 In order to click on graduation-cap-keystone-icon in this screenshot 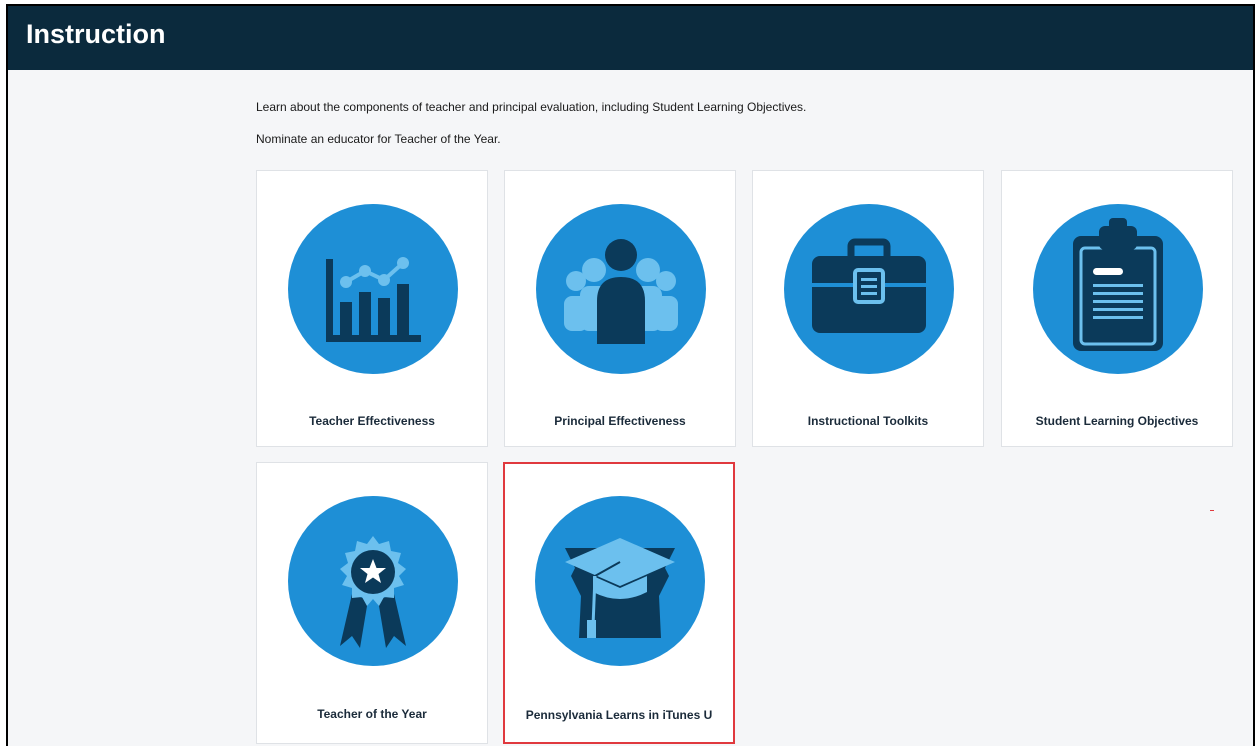, I will do `click(620, 581)`.